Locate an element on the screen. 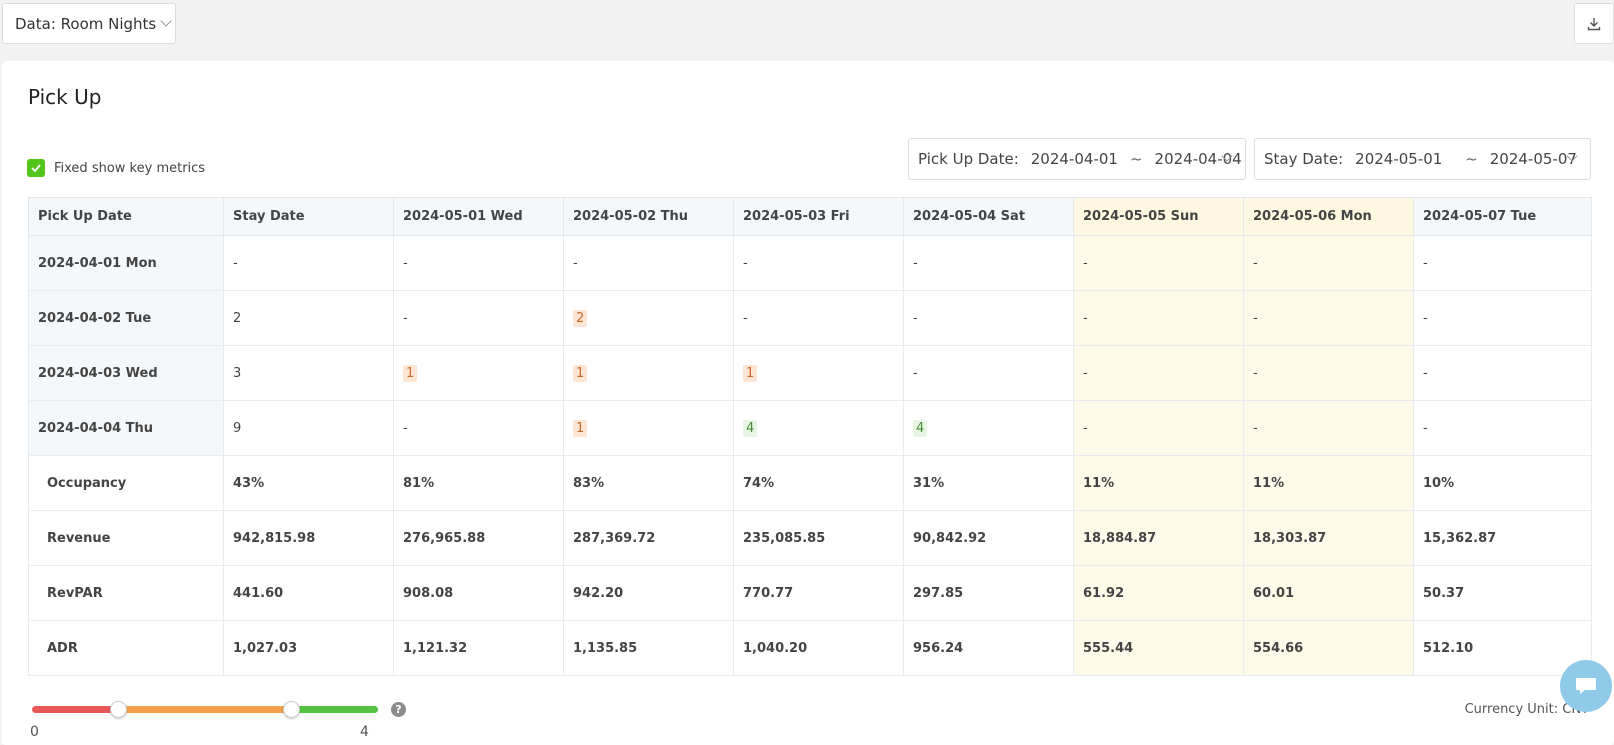  pick-up-date-label: Pick Up Date: is located at coordinates (968, 159).